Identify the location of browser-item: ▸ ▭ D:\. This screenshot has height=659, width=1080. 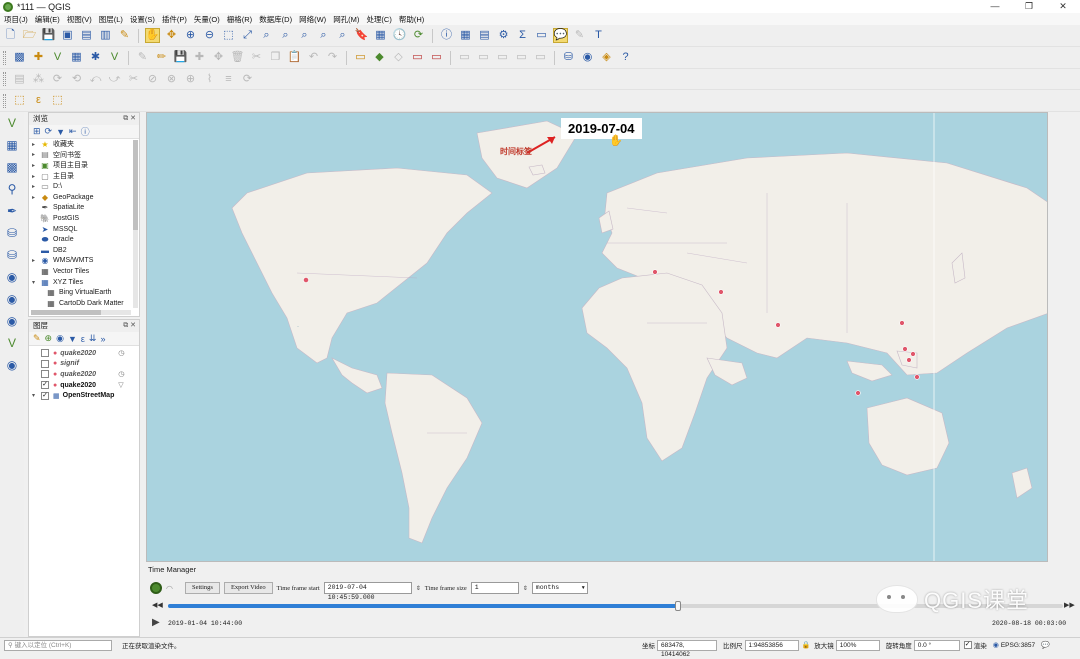
(85, 186).